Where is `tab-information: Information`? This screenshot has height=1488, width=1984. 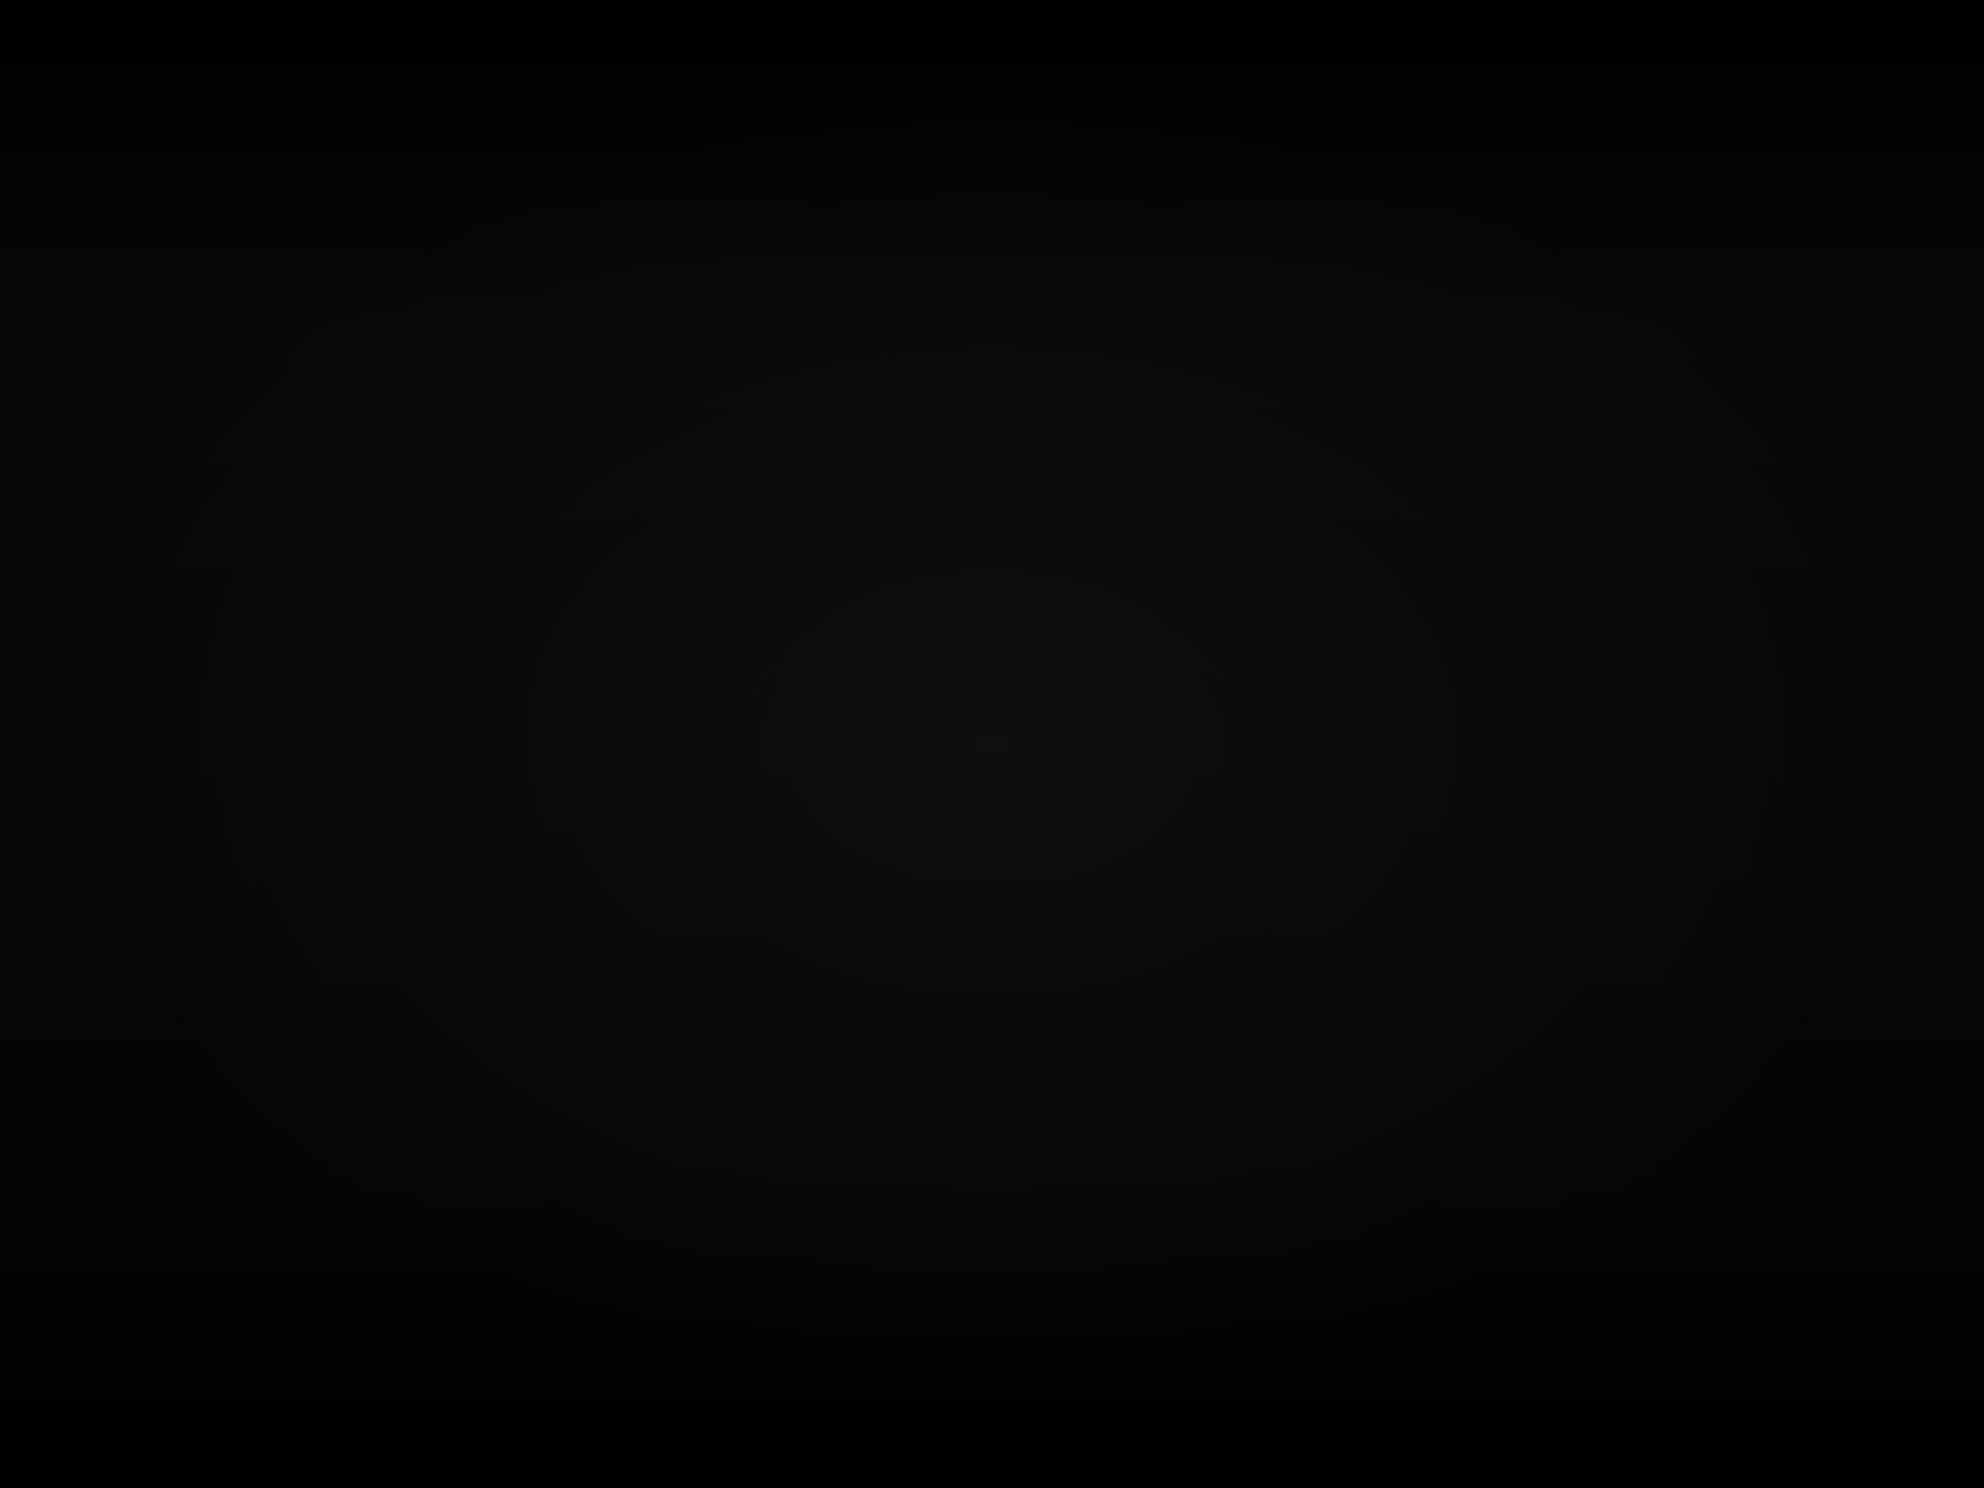
tab-information: Information is located at coordinates (193, 343).